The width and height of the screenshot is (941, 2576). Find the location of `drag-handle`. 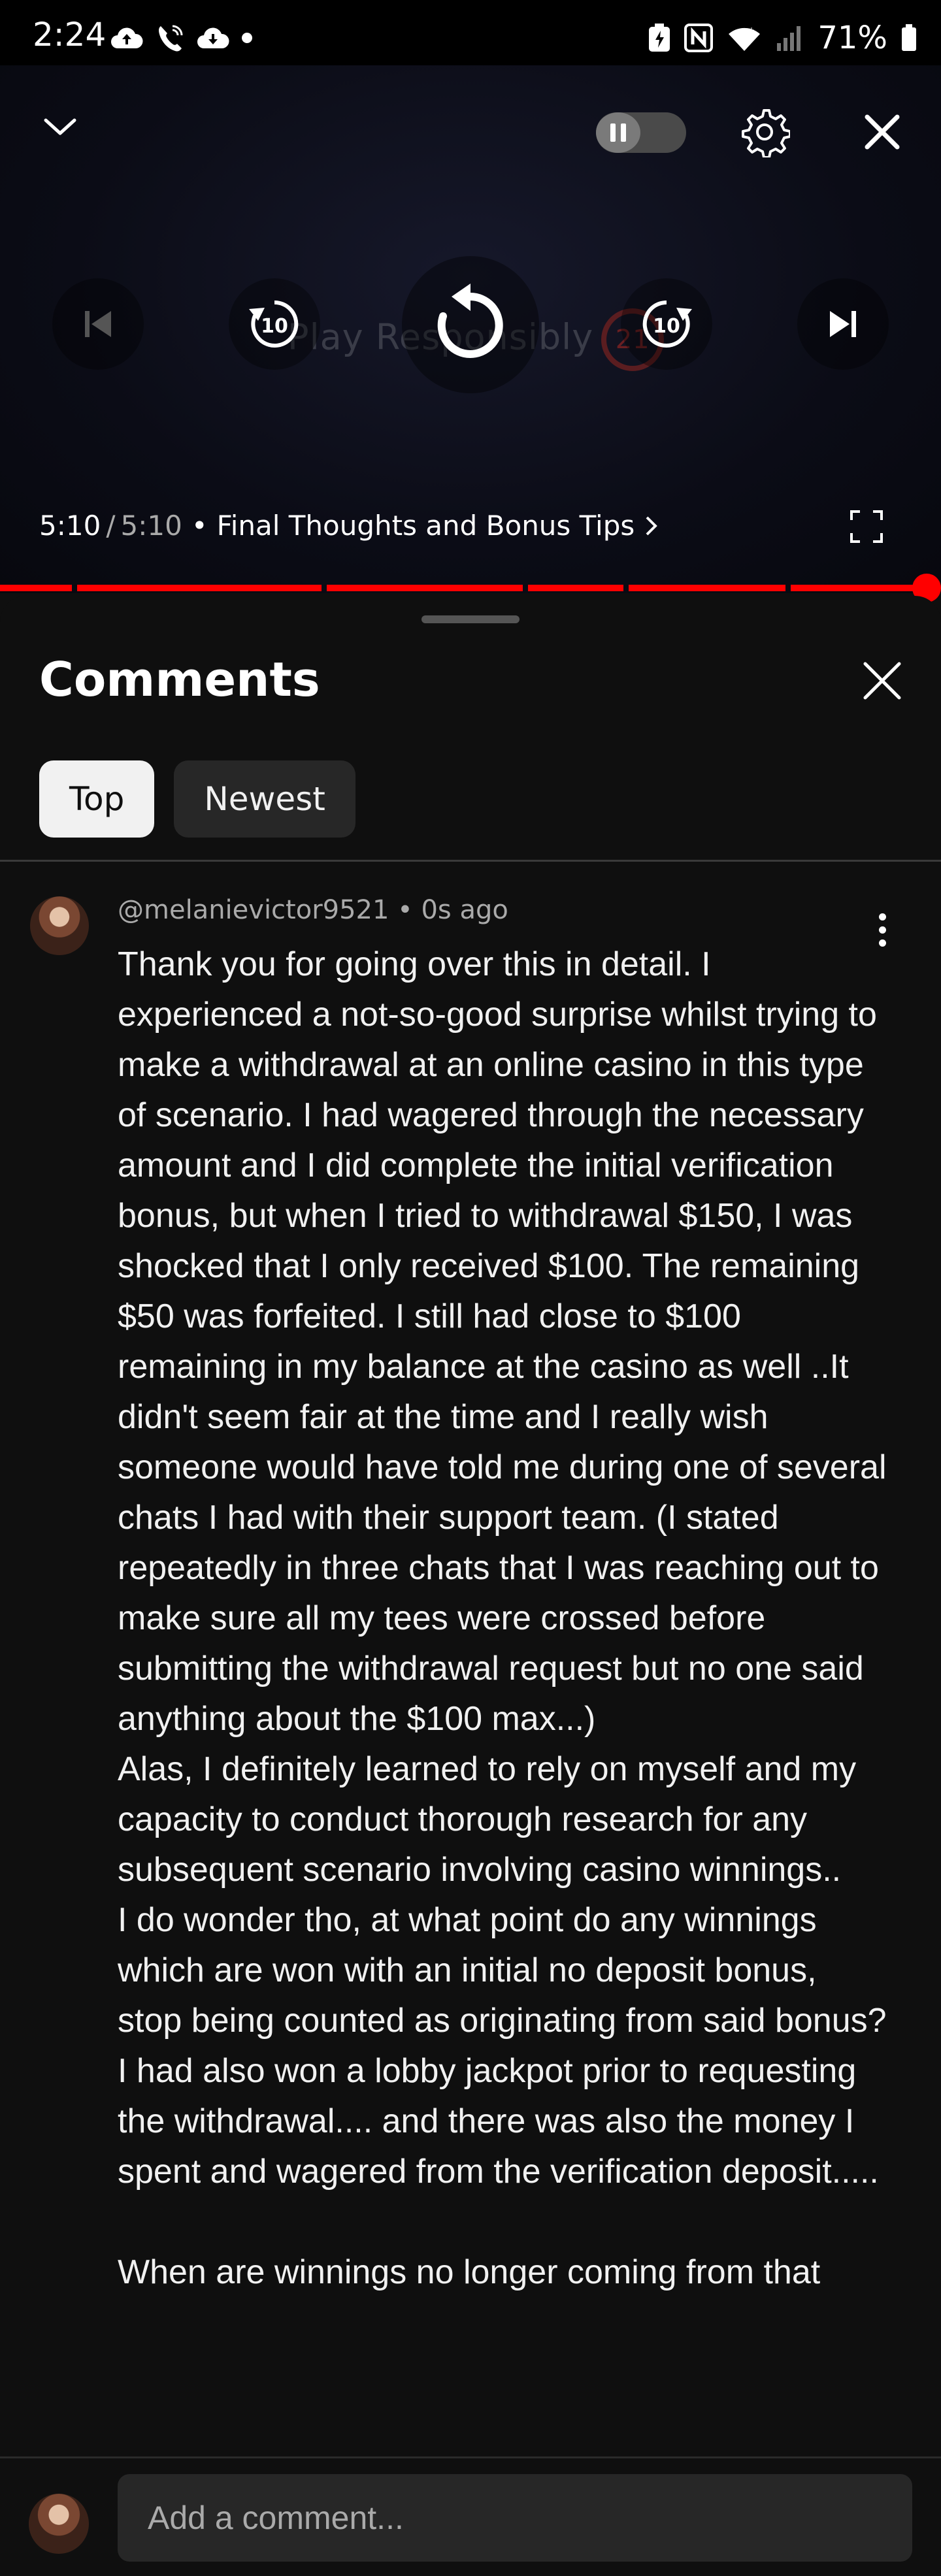

drag-handle is located at coordinates (470, 619).